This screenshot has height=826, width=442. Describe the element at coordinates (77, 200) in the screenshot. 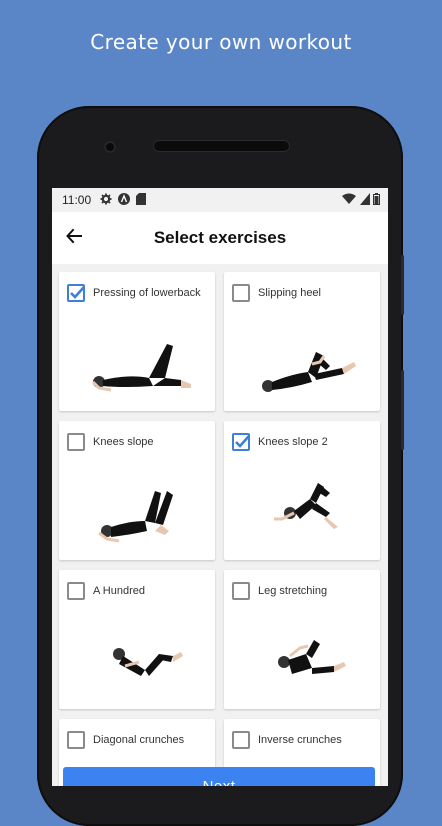

I see `status-time: 11:00` at that location.